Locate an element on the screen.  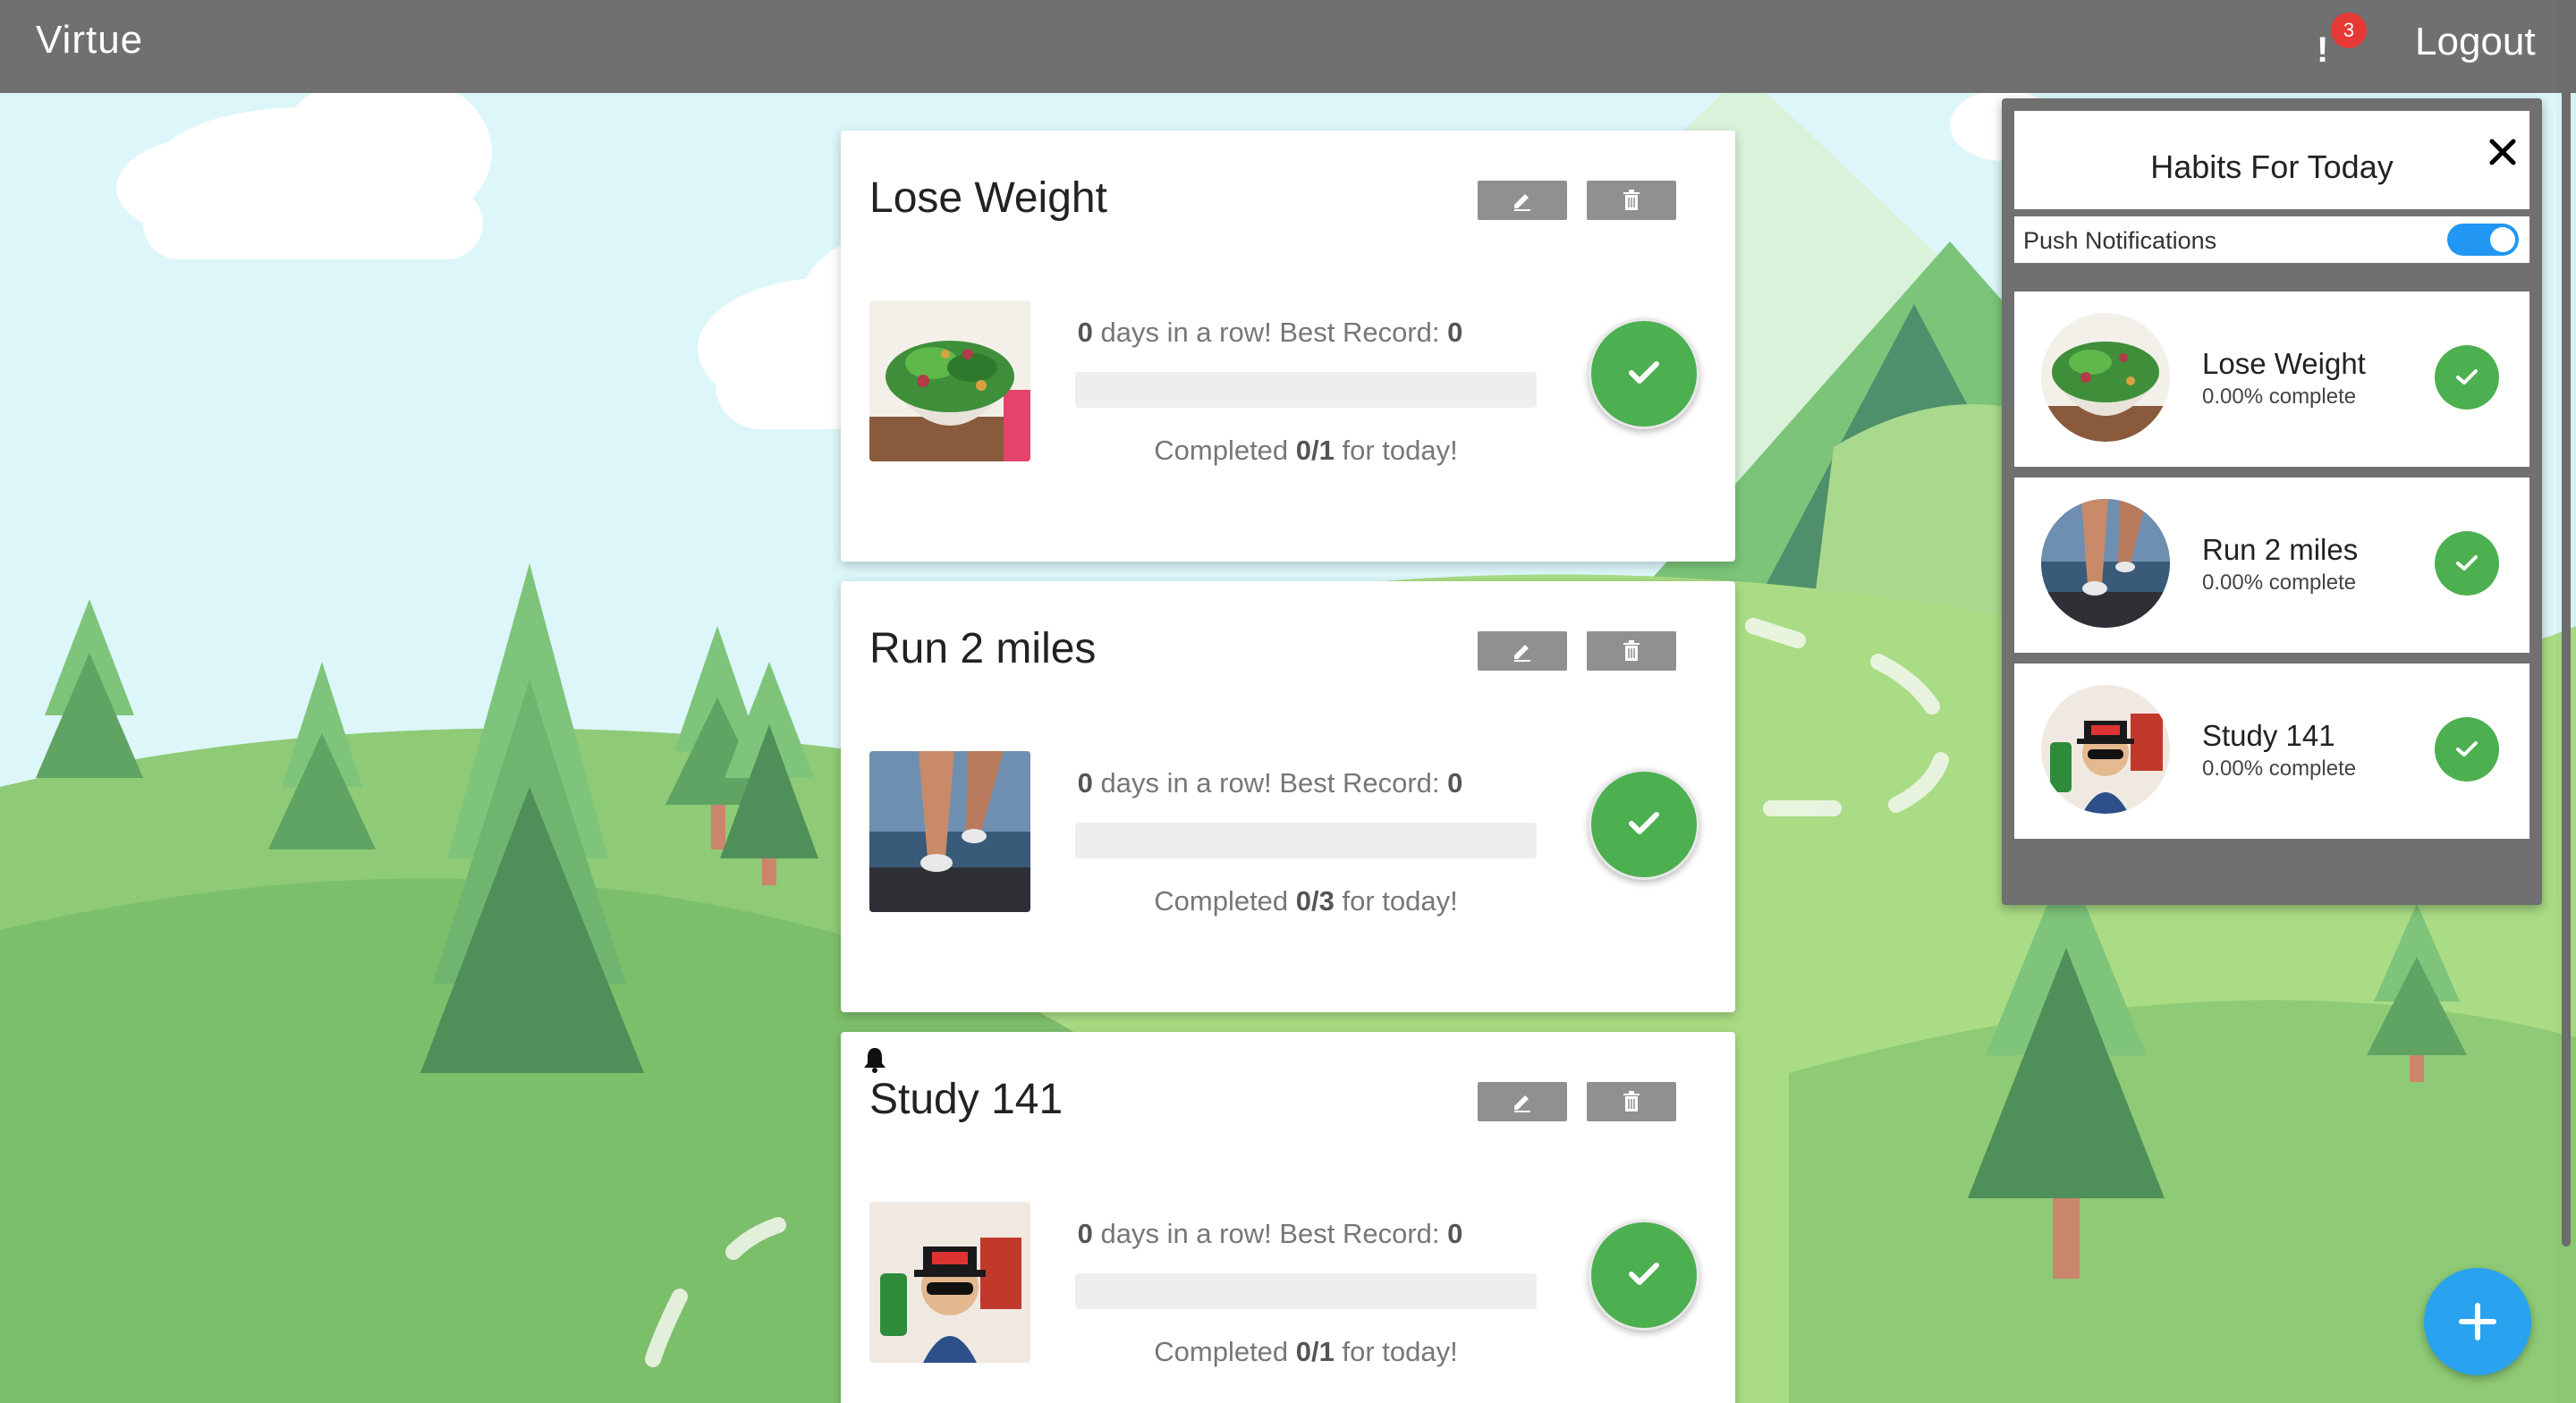
panel-habit-name: Run 2 miles is located at coordinates (2280, 549).